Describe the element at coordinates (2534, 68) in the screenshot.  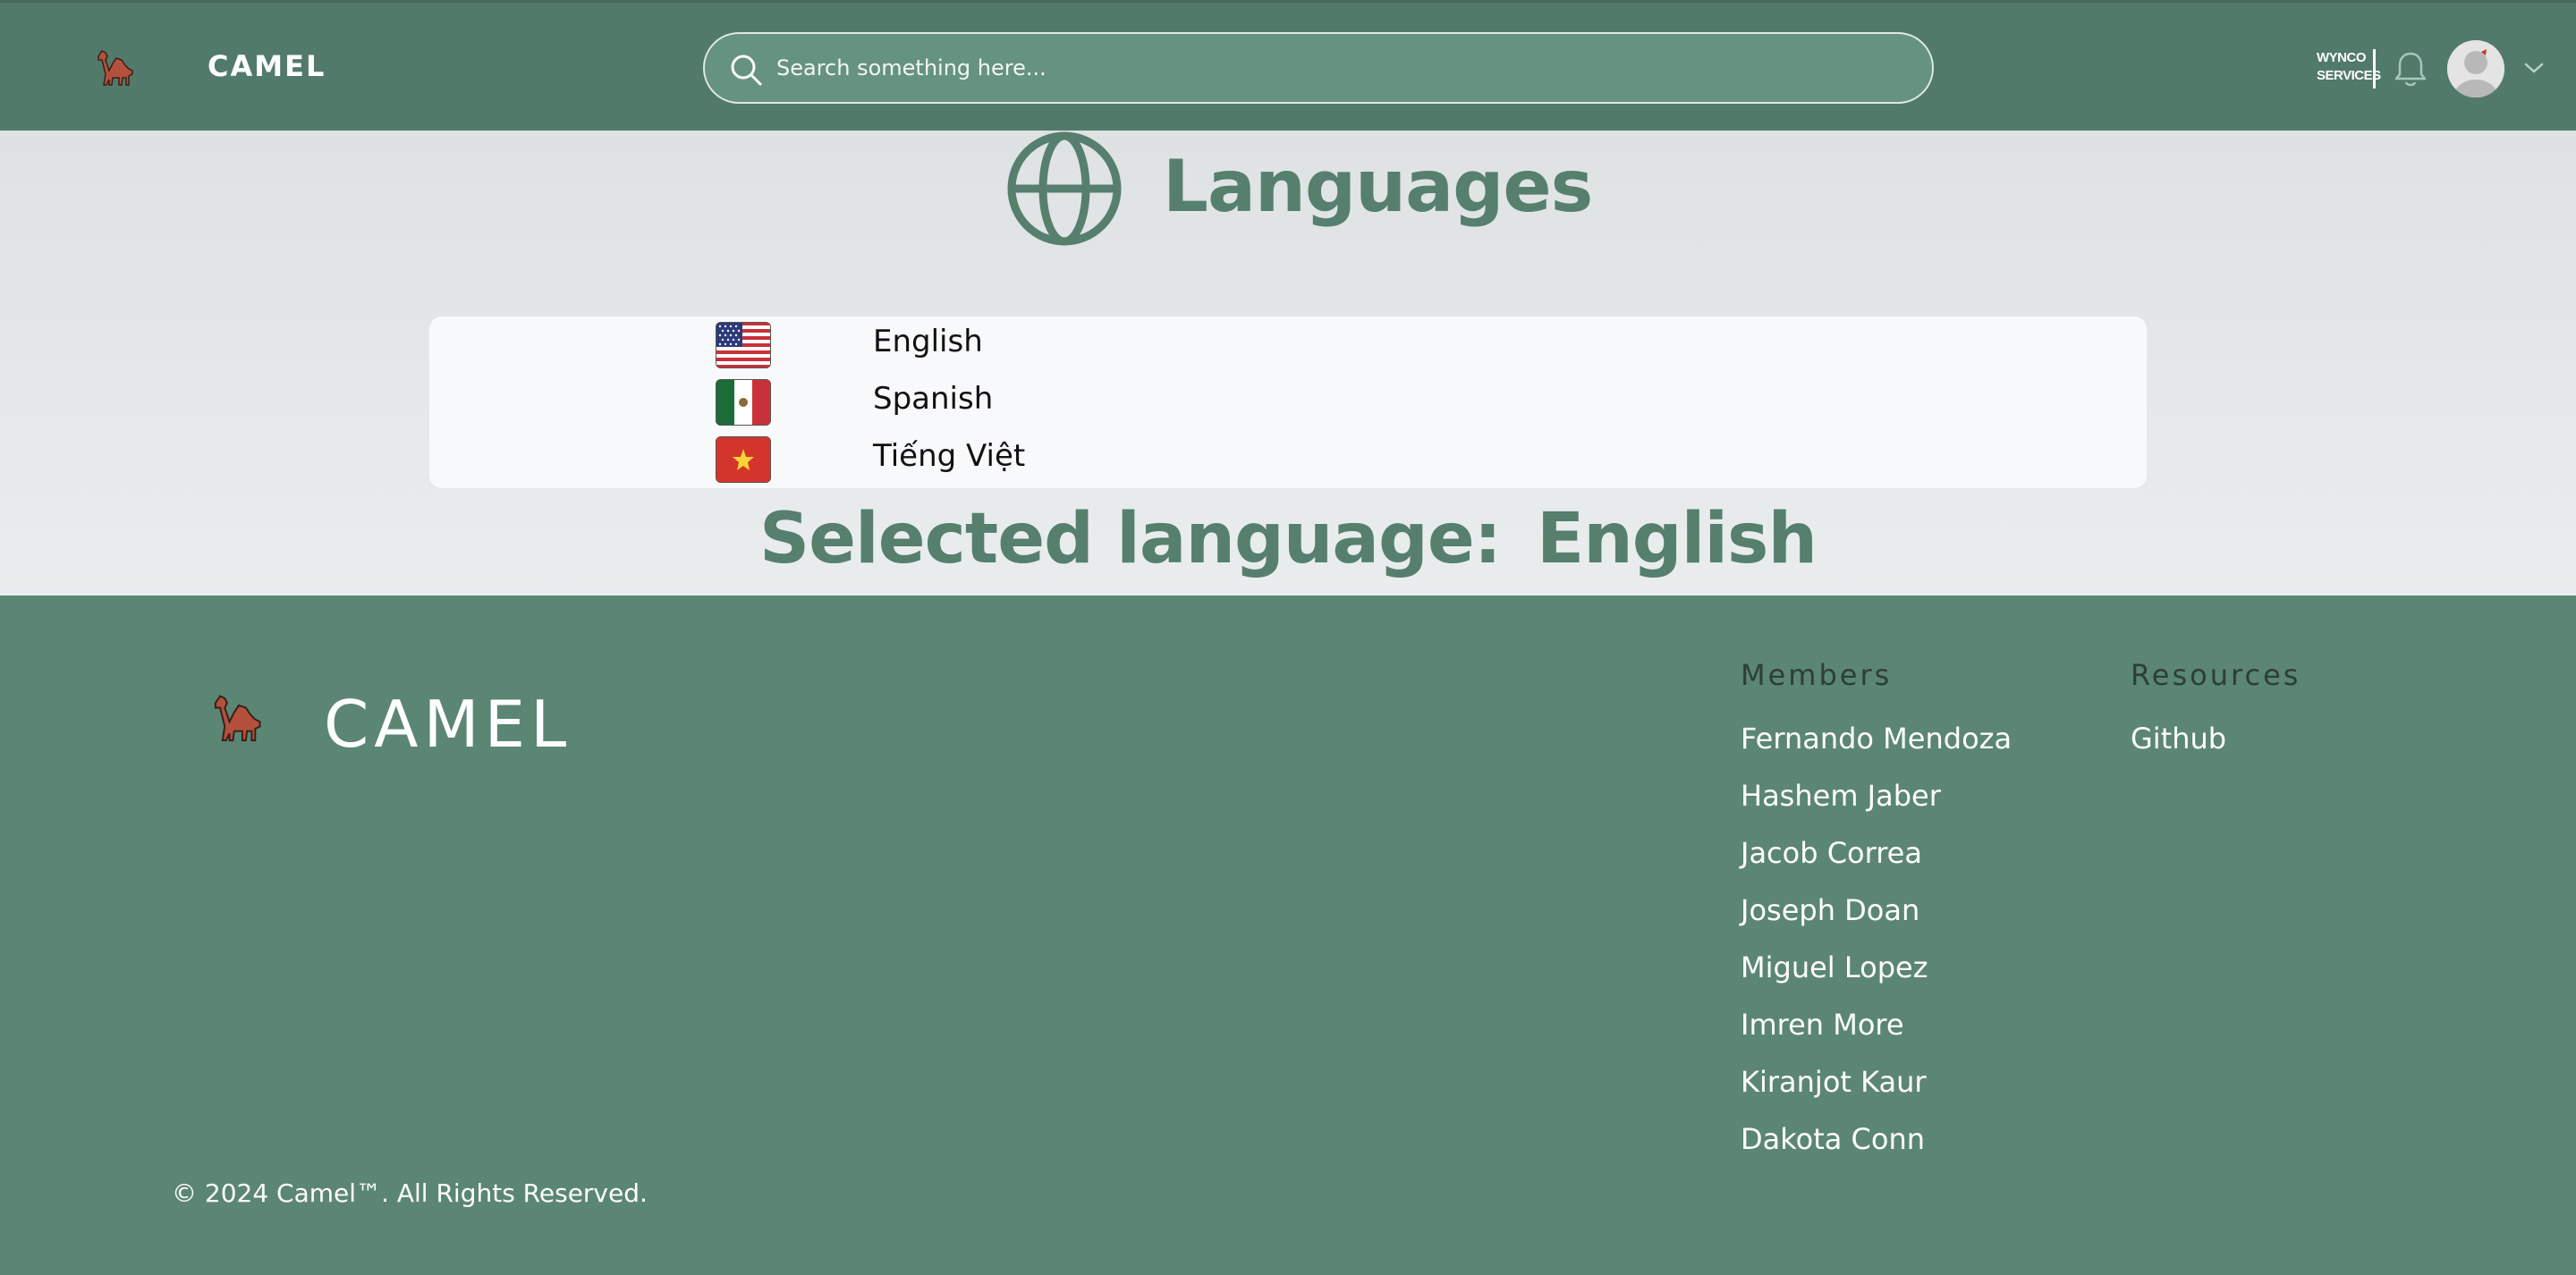
I see `chevron-down-icon` at that location.